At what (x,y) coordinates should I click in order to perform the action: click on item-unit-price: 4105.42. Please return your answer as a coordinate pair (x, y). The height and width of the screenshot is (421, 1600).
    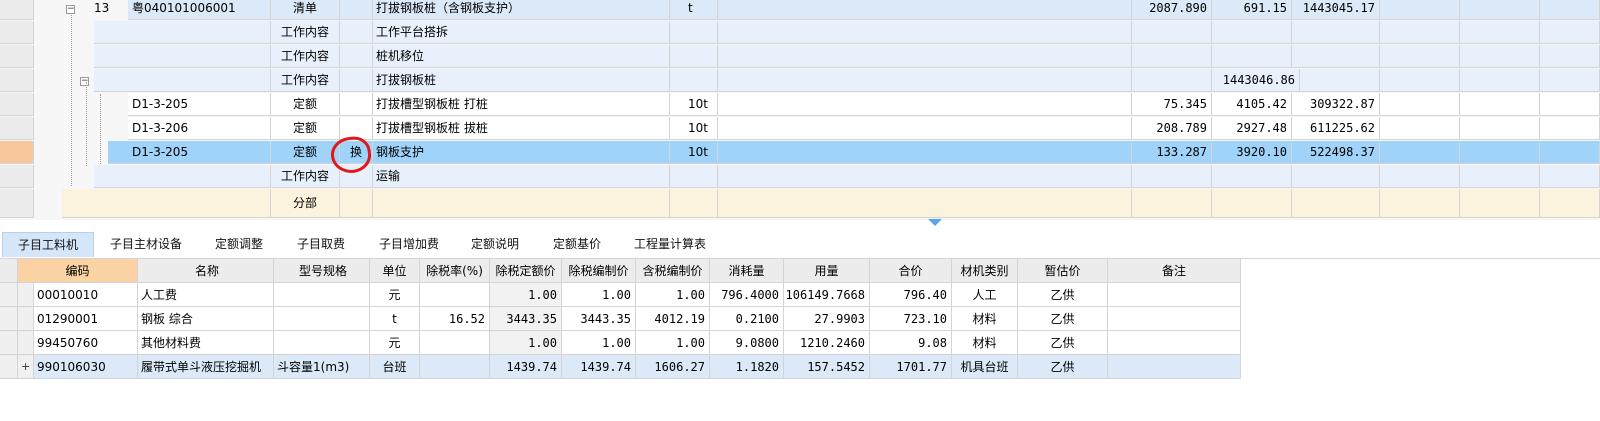
    Looking at the image, I should click on (1252, 104).